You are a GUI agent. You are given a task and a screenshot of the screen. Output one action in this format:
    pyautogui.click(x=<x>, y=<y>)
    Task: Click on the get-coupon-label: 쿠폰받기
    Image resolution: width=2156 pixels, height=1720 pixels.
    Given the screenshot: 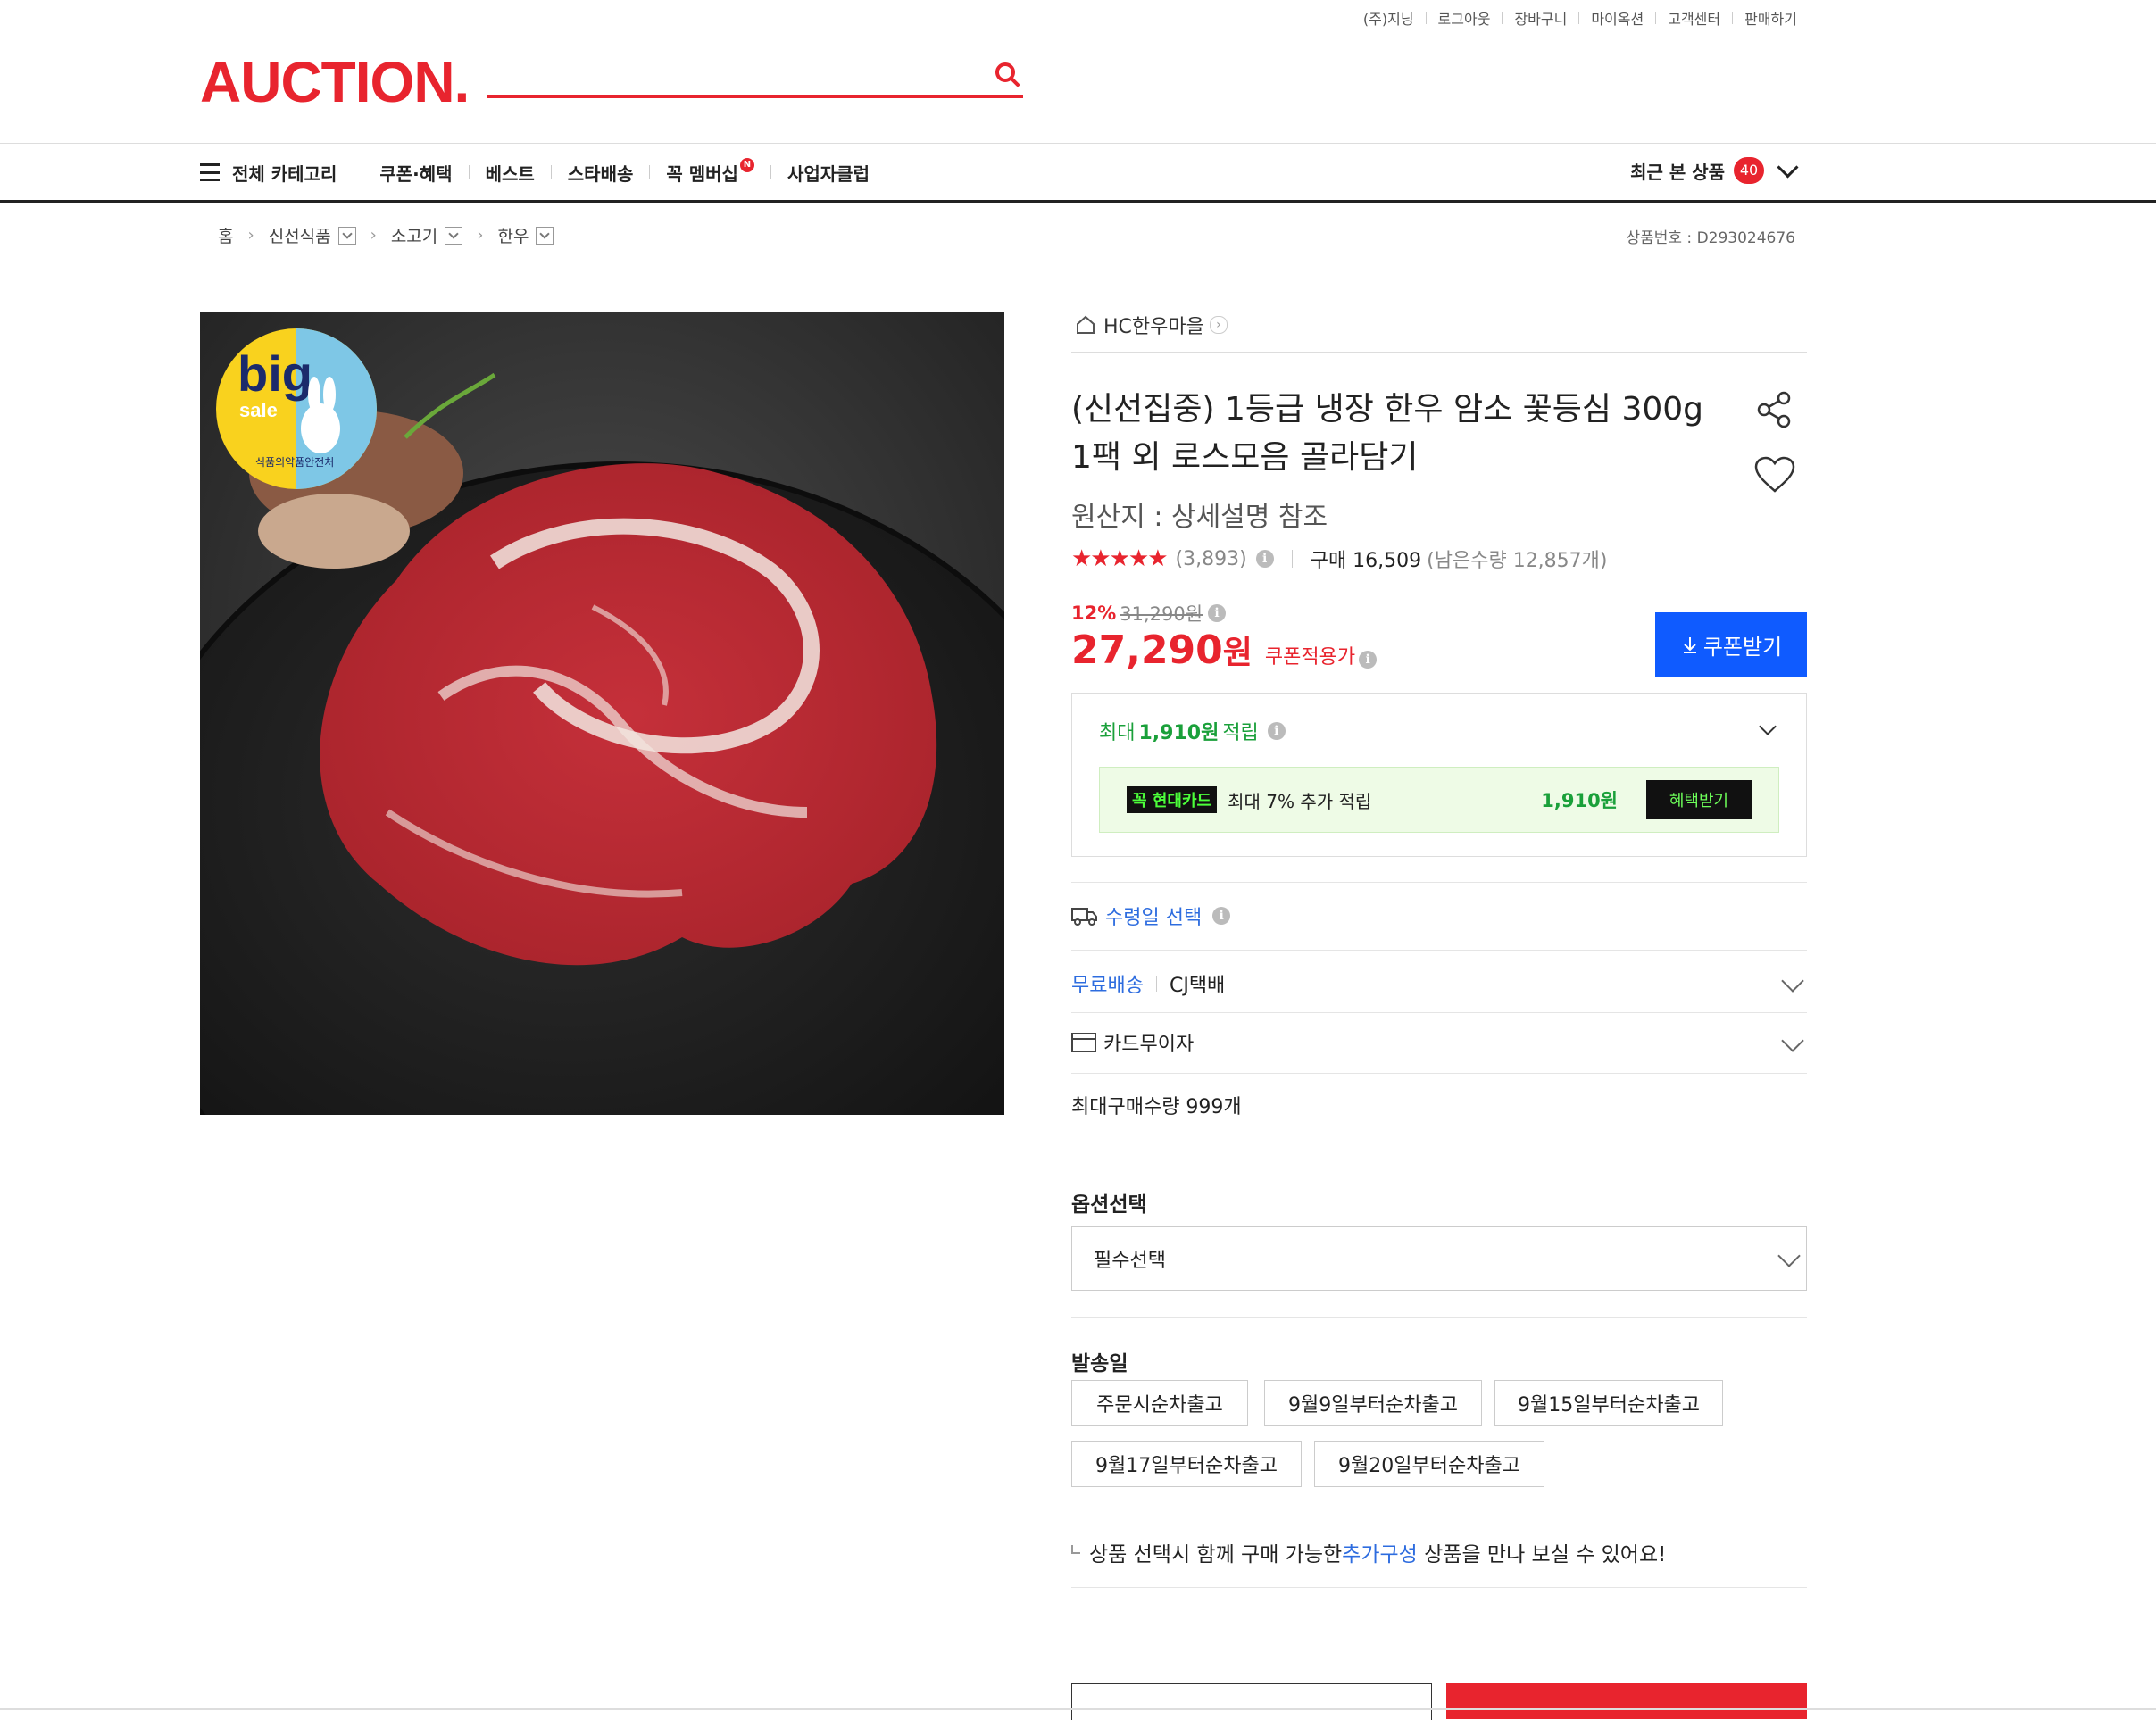 What is the action you would take?
    pyautogui.click(x=1742, y=647)
    